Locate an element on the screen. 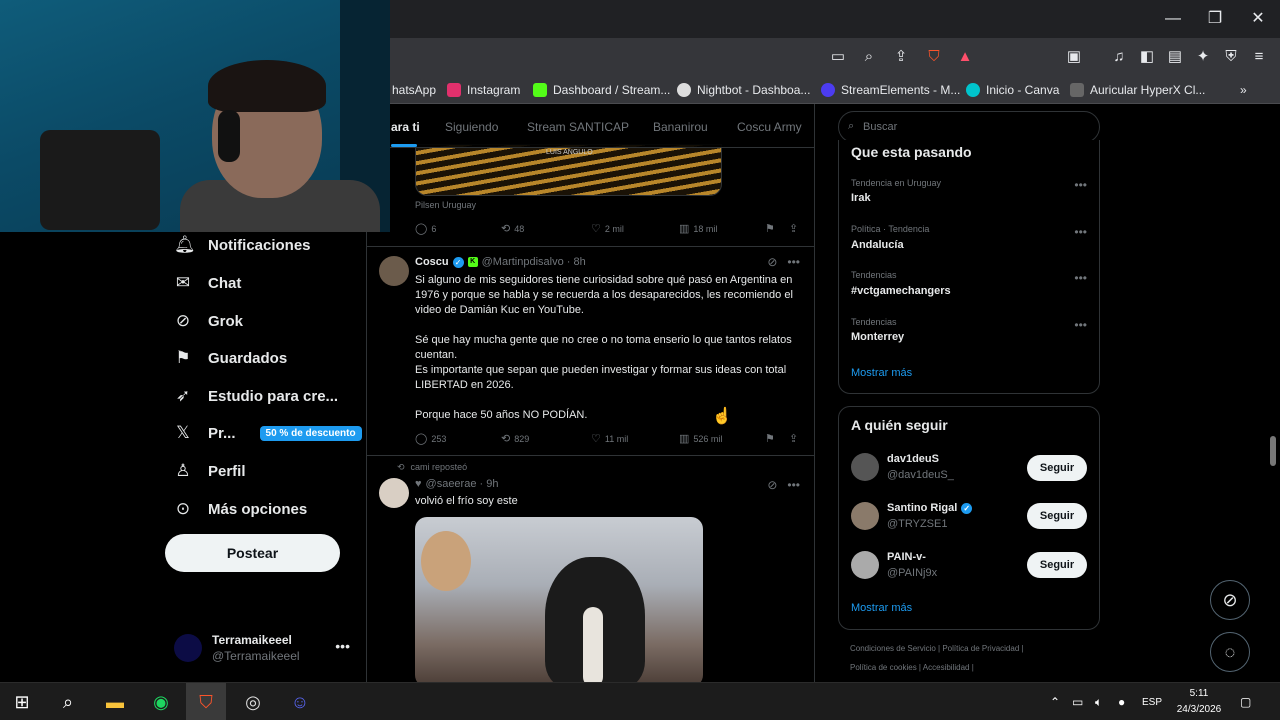 This screenshot has height=720, width=1280. search-input: Buscar is located at coordinates (969, 127).